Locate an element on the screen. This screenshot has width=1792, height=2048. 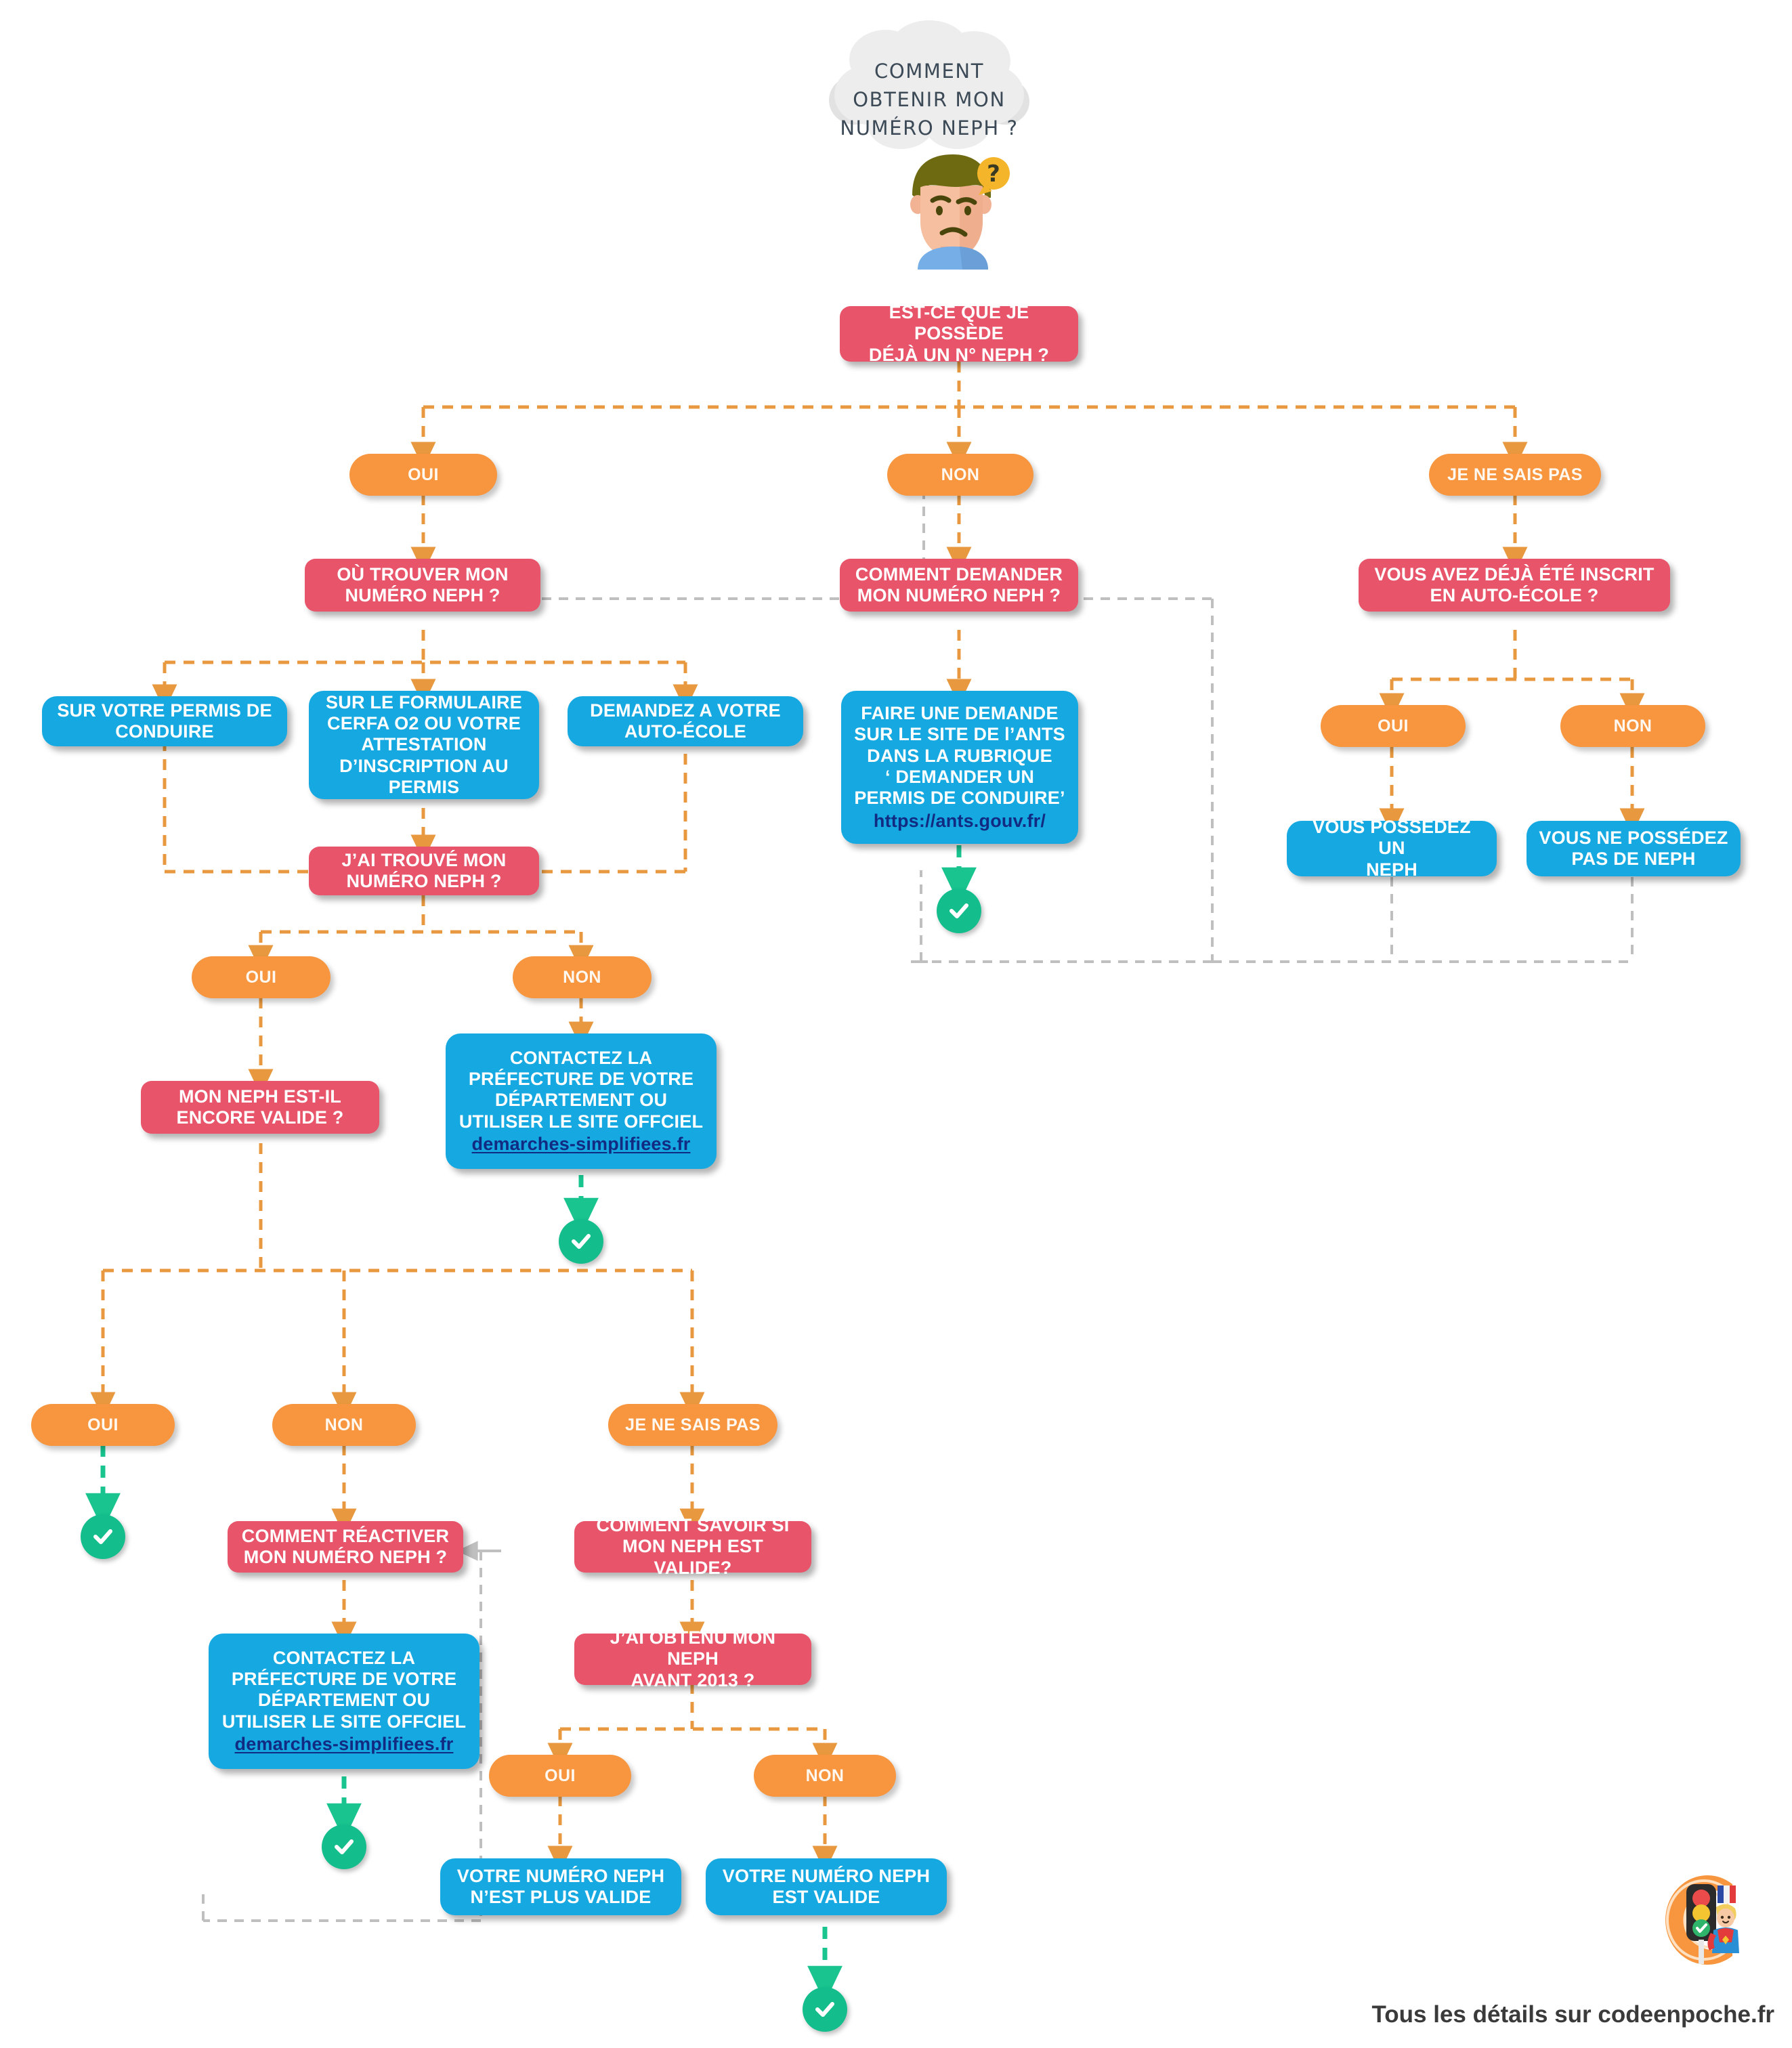
pill-root-oui: OUI is located at coordinates (423, 475).